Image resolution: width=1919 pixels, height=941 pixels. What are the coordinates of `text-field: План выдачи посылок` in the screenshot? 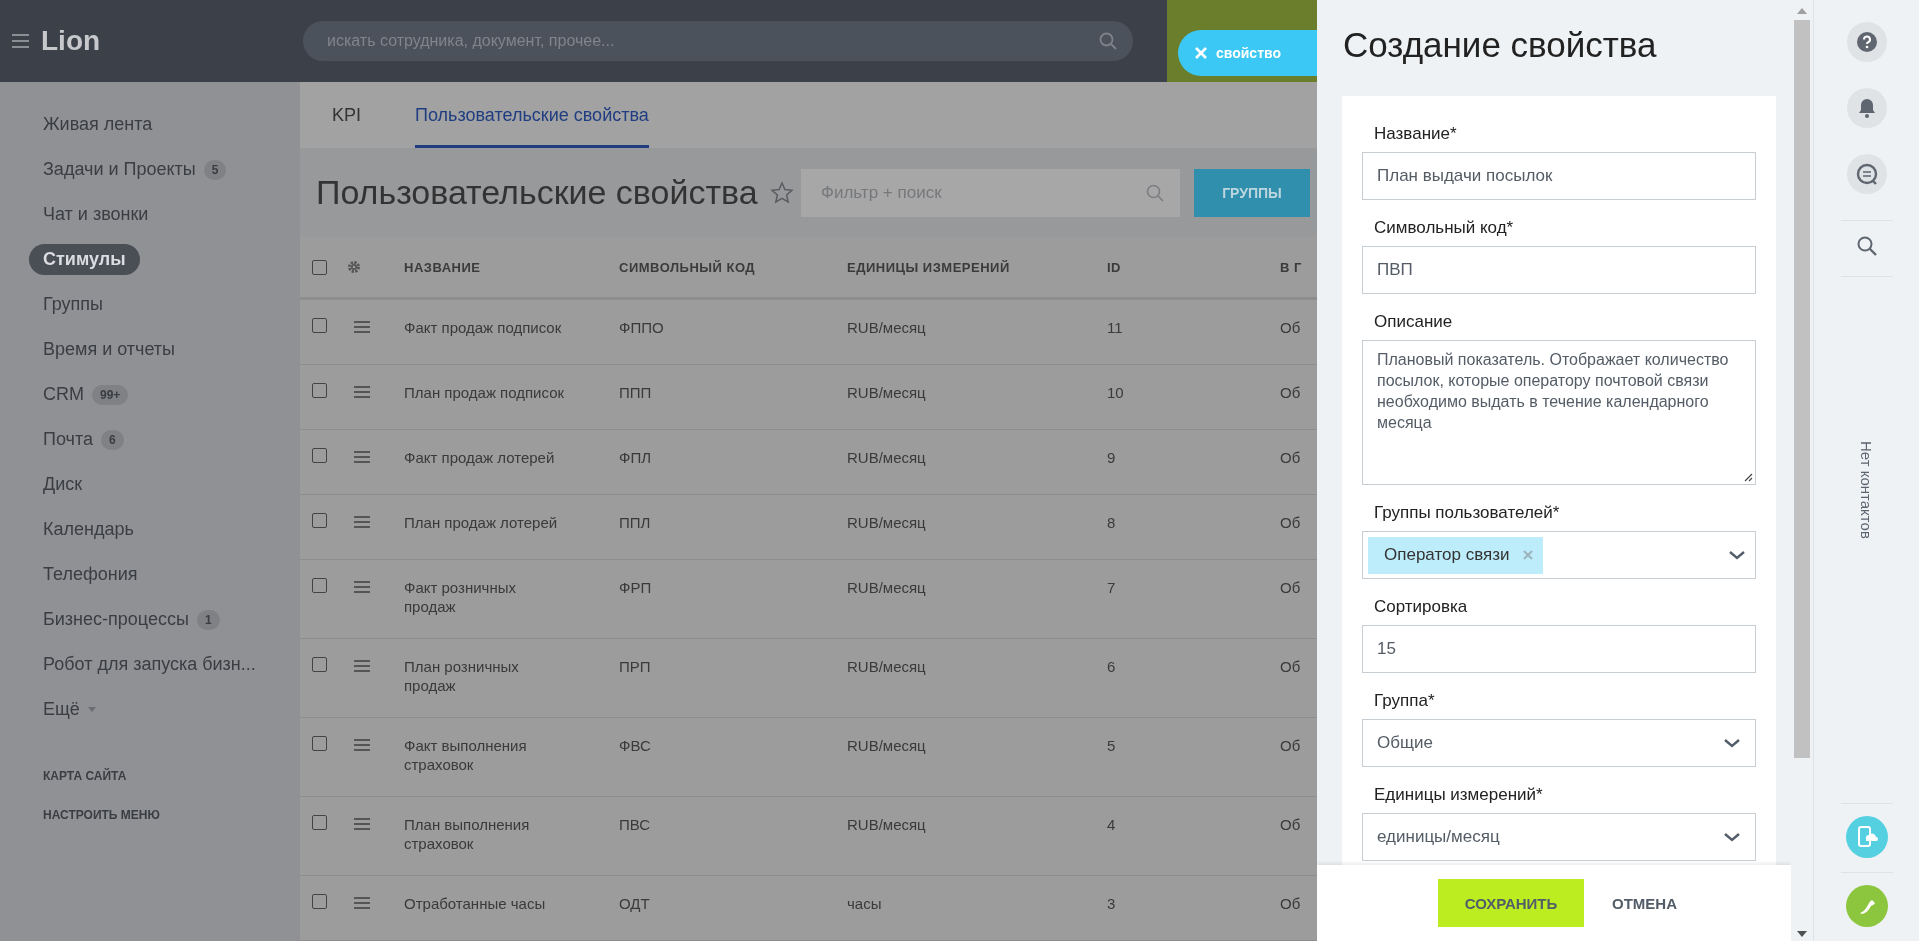 It's located at (1559, 176).